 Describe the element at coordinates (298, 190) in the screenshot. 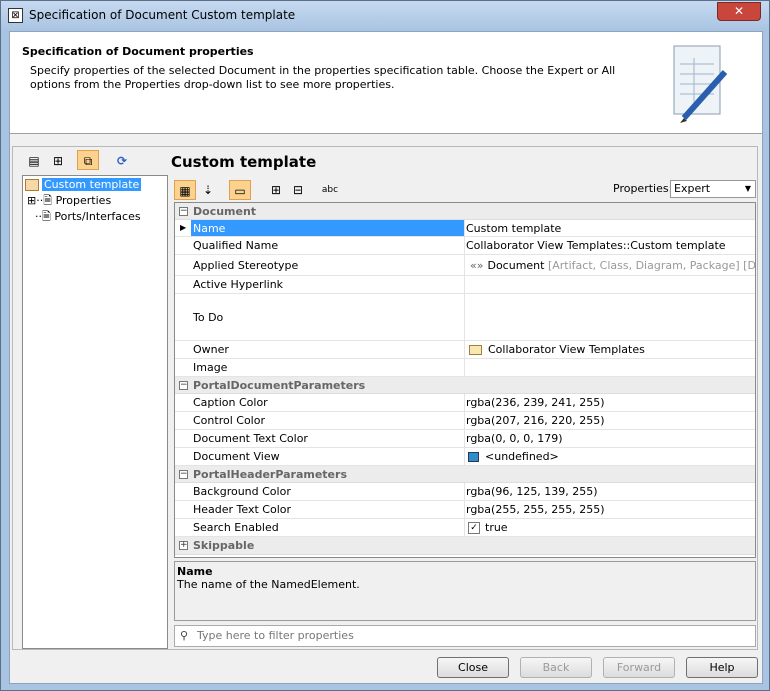

I see `collapse-all-icon: ⊟` at that location.